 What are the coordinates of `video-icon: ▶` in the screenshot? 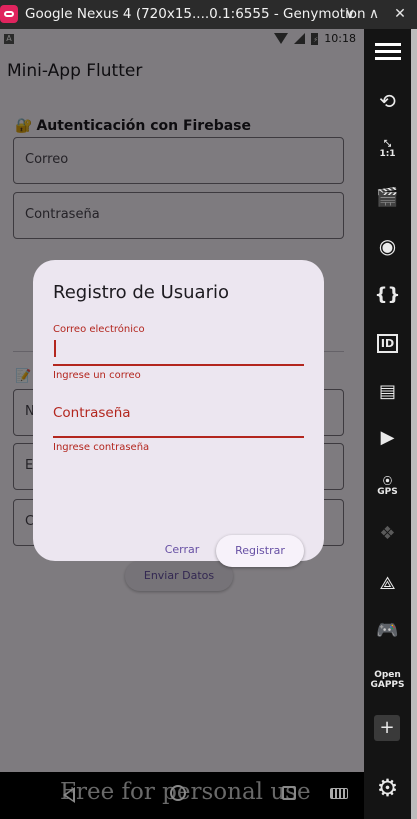 It's located at (387, 437).